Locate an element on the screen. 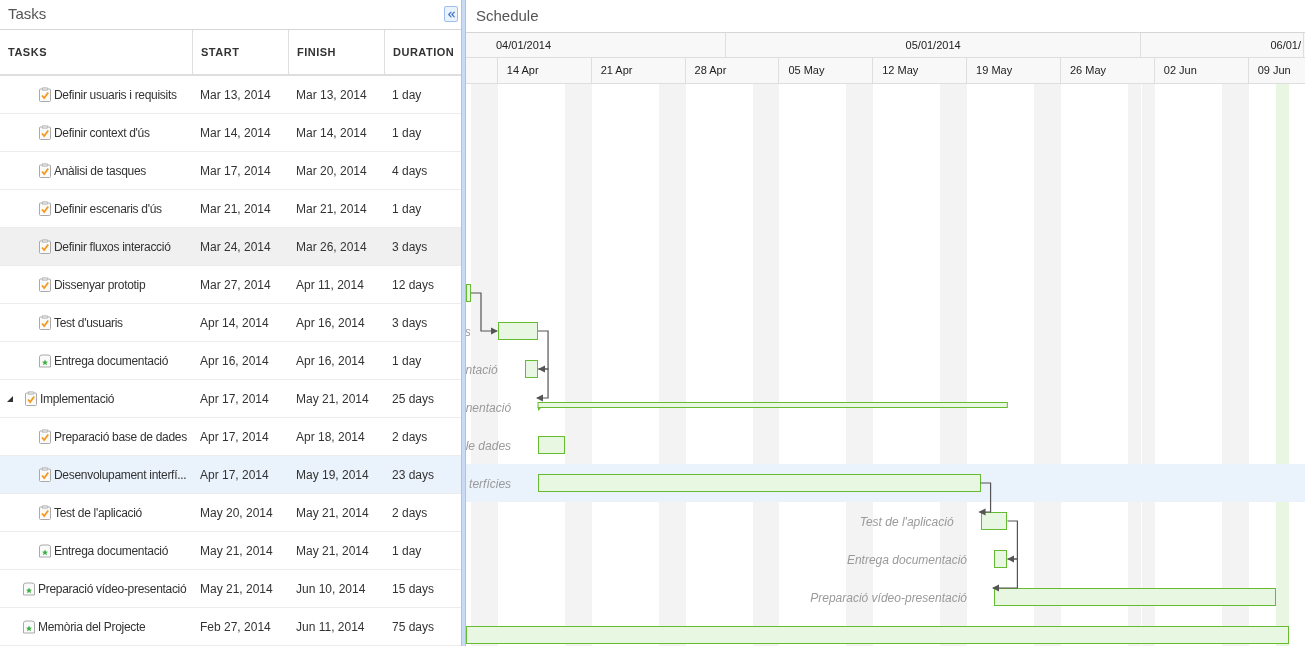  finish-date: Mar 14, 2014 is located at coordinates (331, 133).